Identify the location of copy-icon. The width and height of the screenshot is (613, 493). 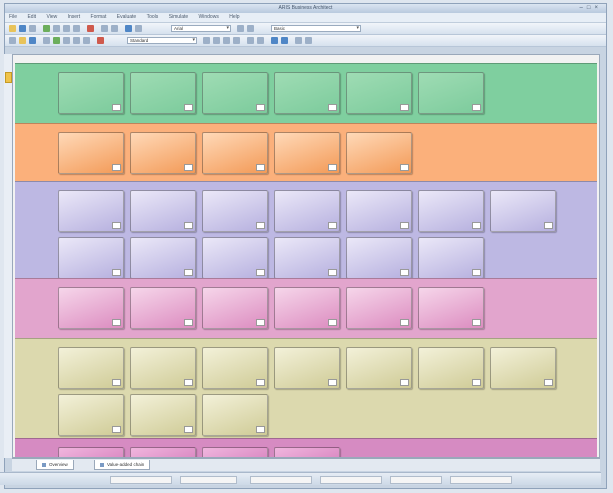
(66, 28).